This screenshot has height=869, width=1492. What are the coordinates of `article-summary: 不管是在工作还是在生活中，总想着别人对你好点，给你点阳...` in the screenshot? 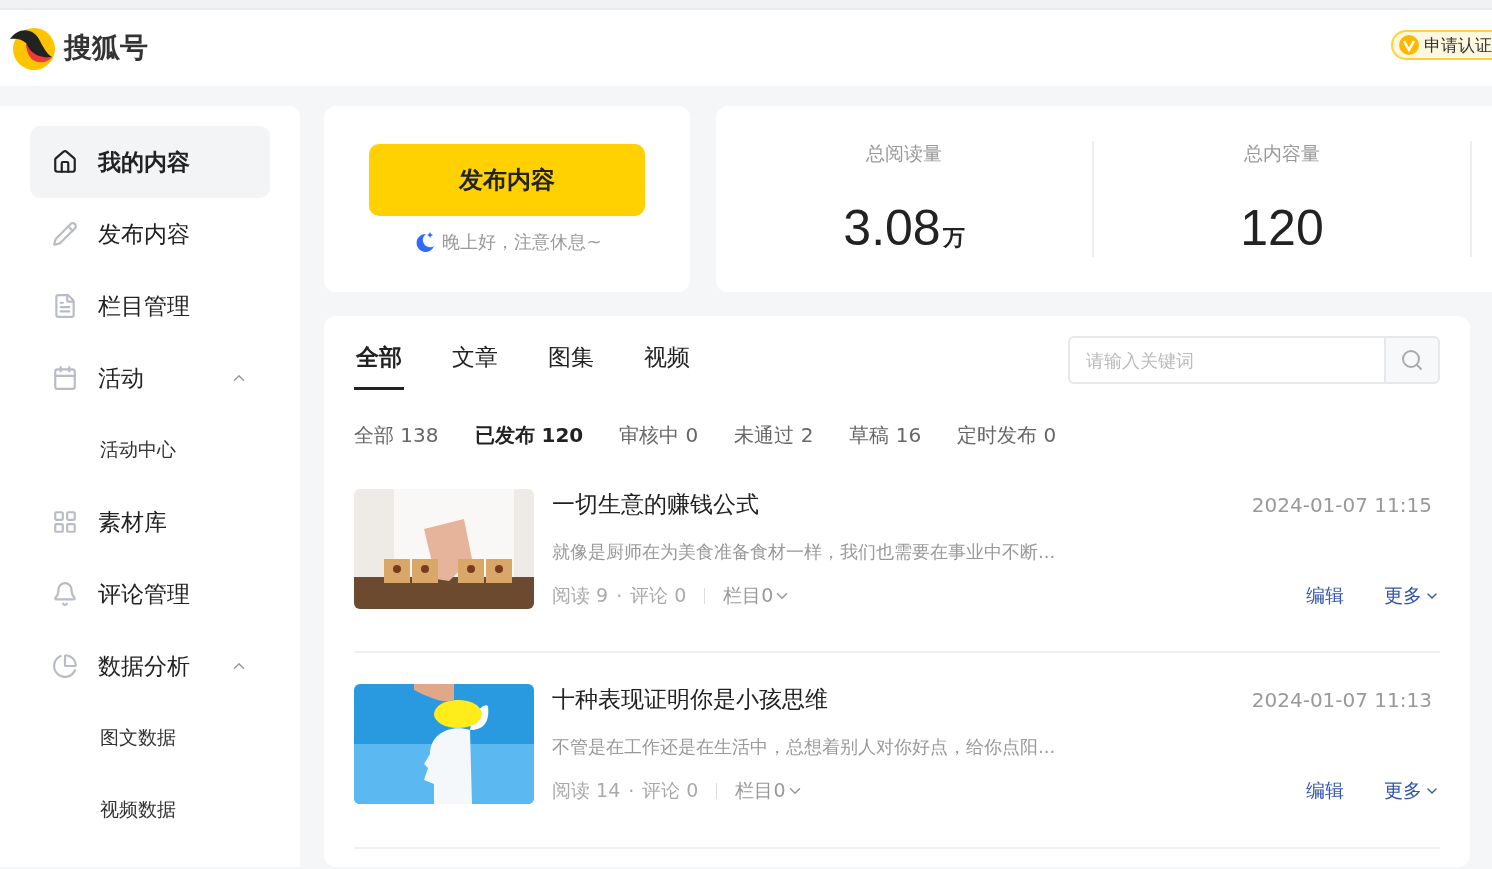 It's located at (804, 746).